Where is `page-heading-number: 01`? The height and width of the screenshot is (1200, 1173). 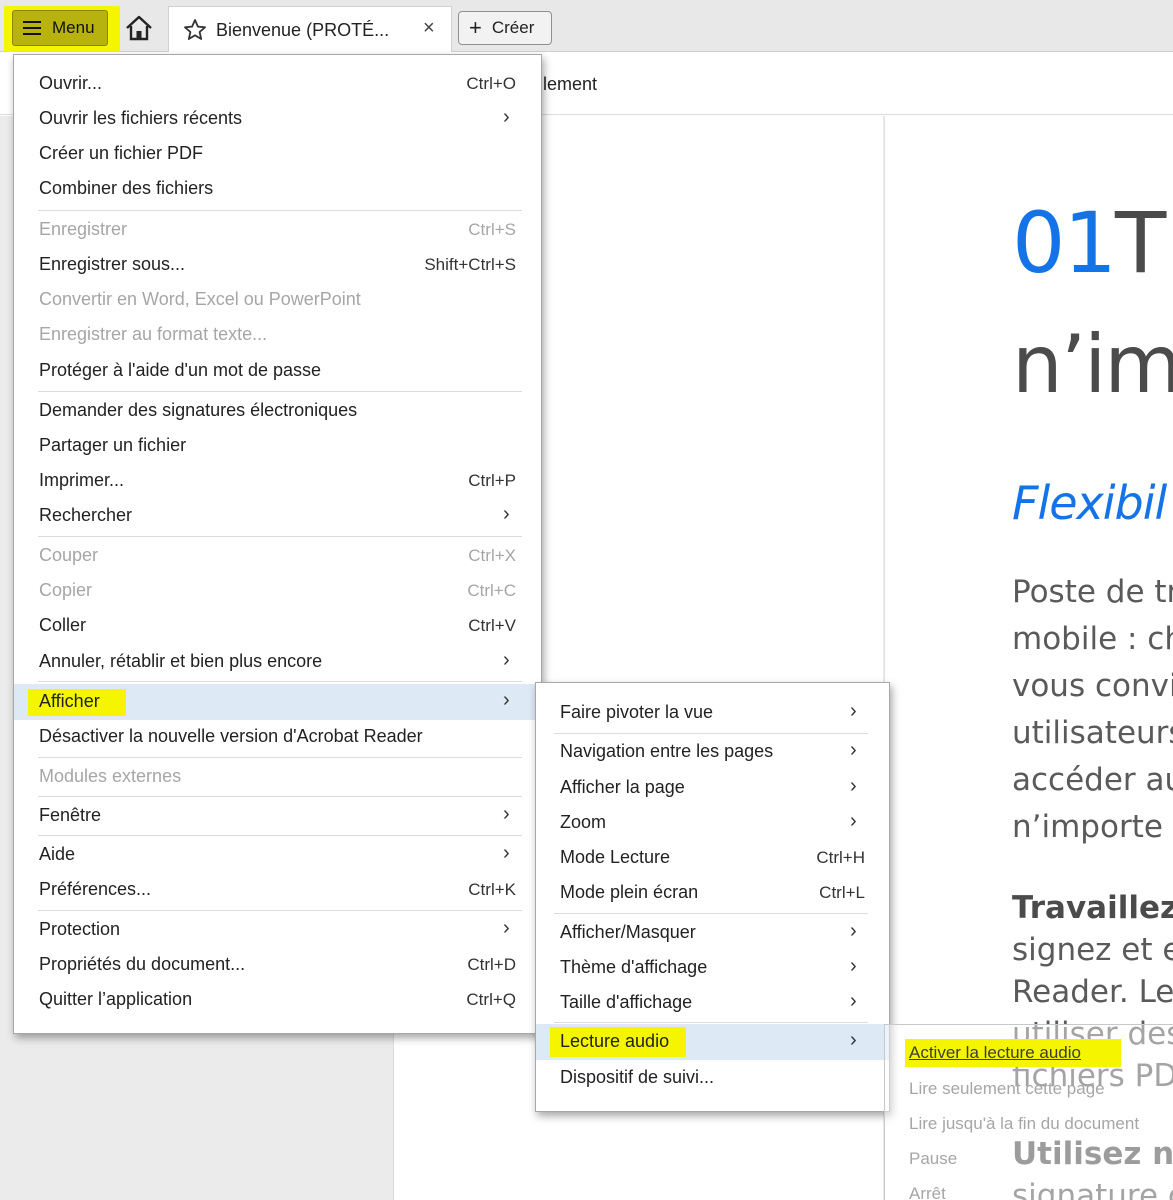 page-heading-number: 01 is located at coordinates (1064, 243).